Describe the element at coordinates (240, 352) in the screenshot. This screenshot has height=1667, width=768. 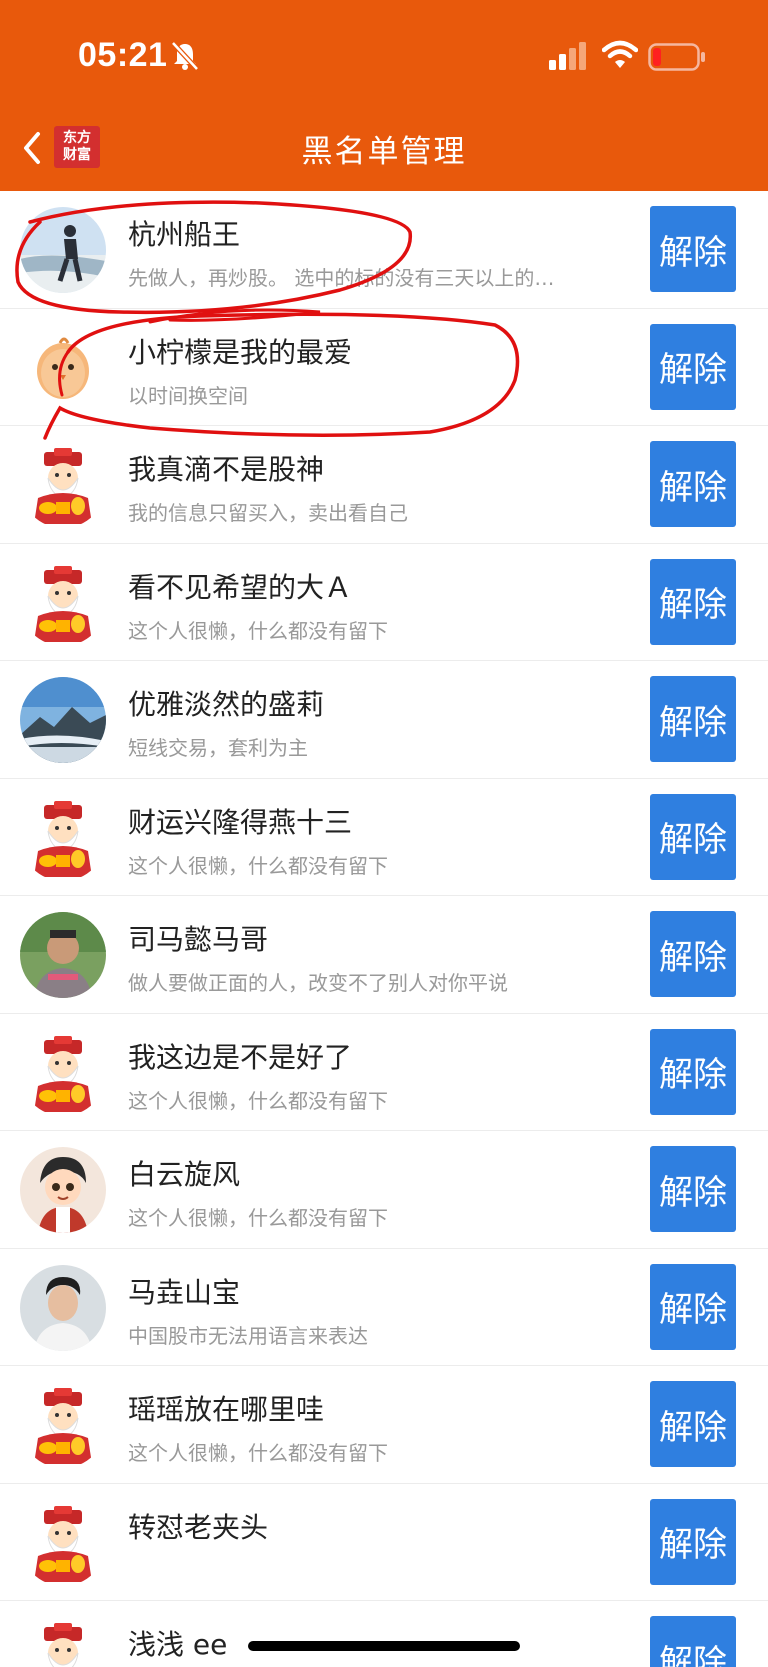
I see `user-name: 小柠檬是我的最爱` at that location.